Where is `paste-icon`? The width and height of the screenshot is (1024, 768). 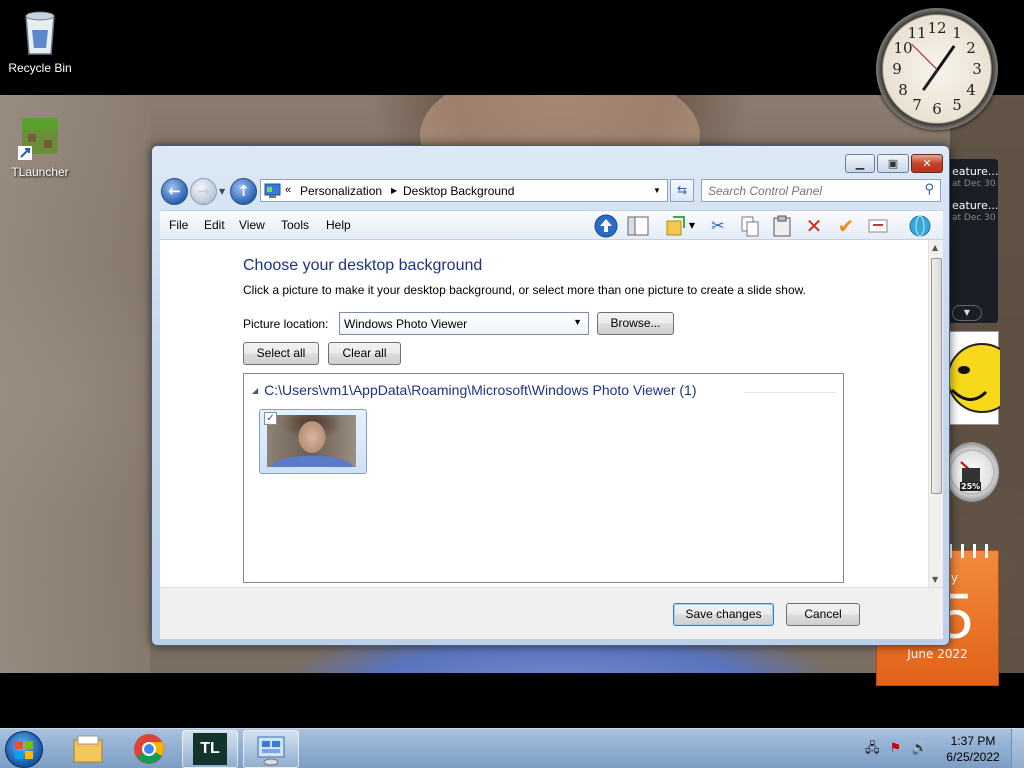
paste-icon is located at coordinates (782, 226).